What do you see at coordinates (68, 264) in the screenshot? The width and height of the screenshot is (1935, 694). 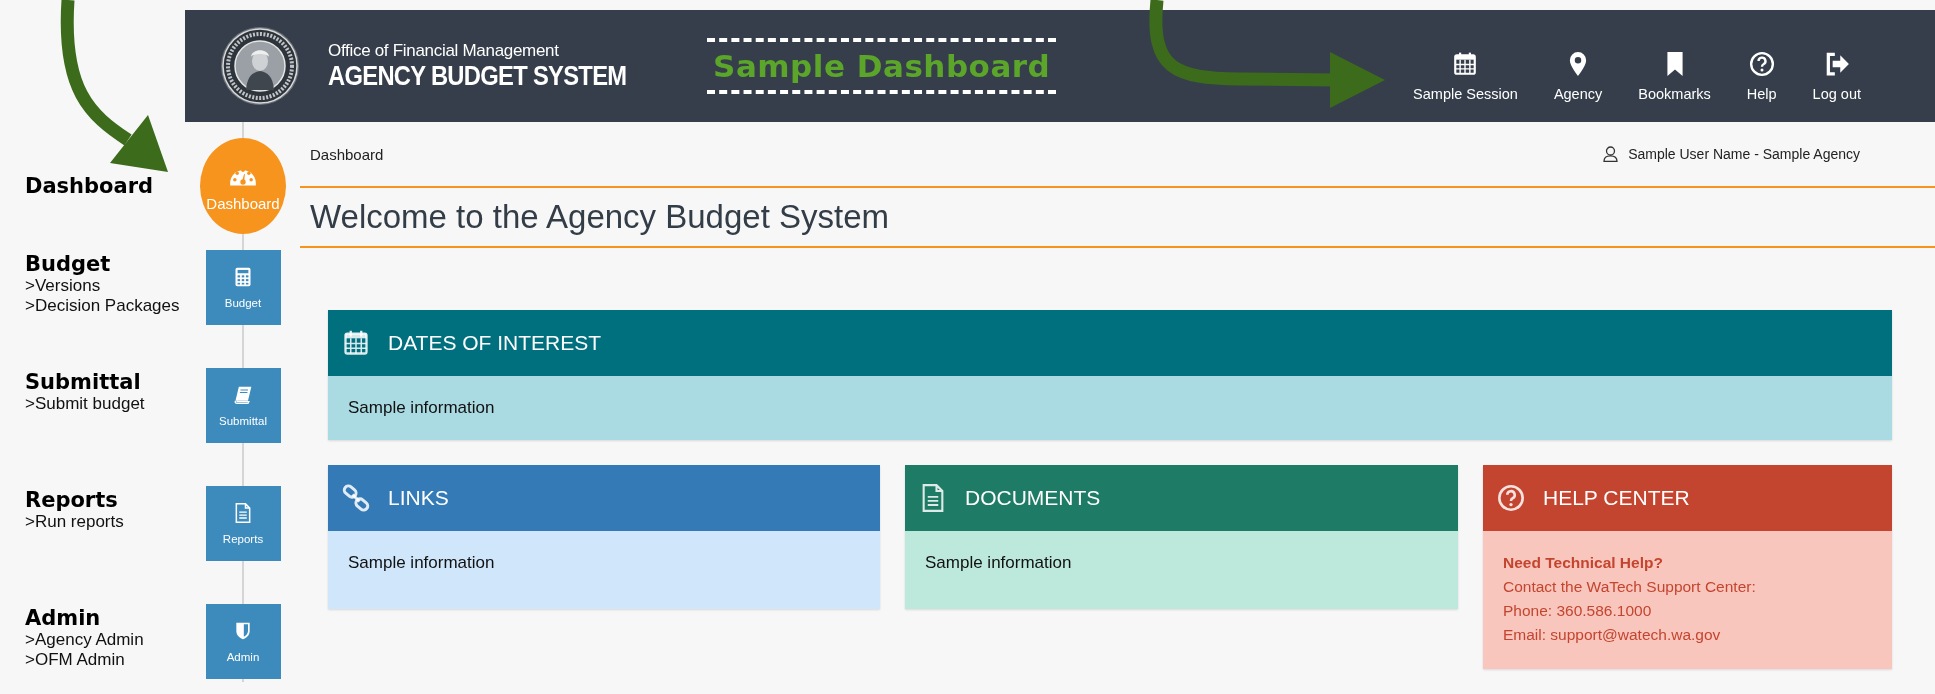 I see `annotation-title: Budget` at bounding box center [68, 264].